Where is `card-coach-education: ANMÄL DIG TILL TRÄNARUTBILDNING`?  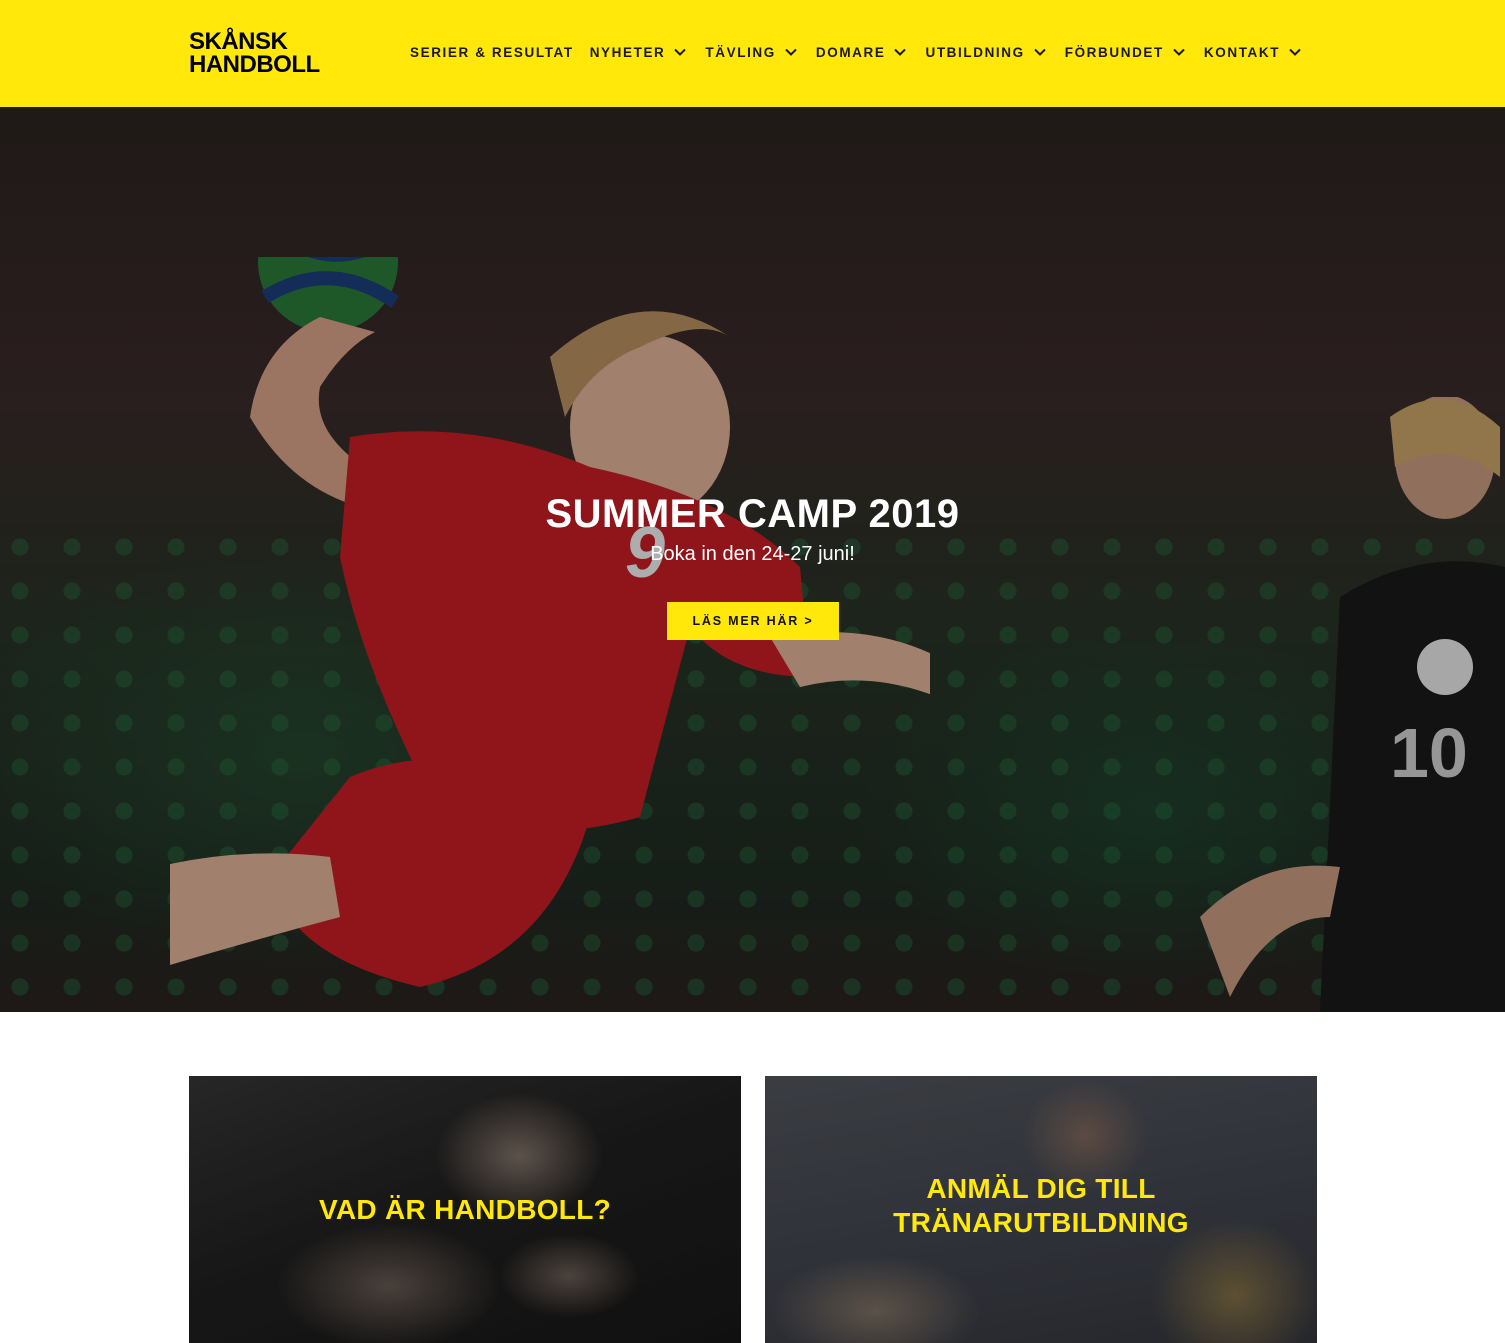
card-coach-education: ANMÄL DIG TILL TRÄNARUTBILDNING is located at coordinates (1041, 1209).